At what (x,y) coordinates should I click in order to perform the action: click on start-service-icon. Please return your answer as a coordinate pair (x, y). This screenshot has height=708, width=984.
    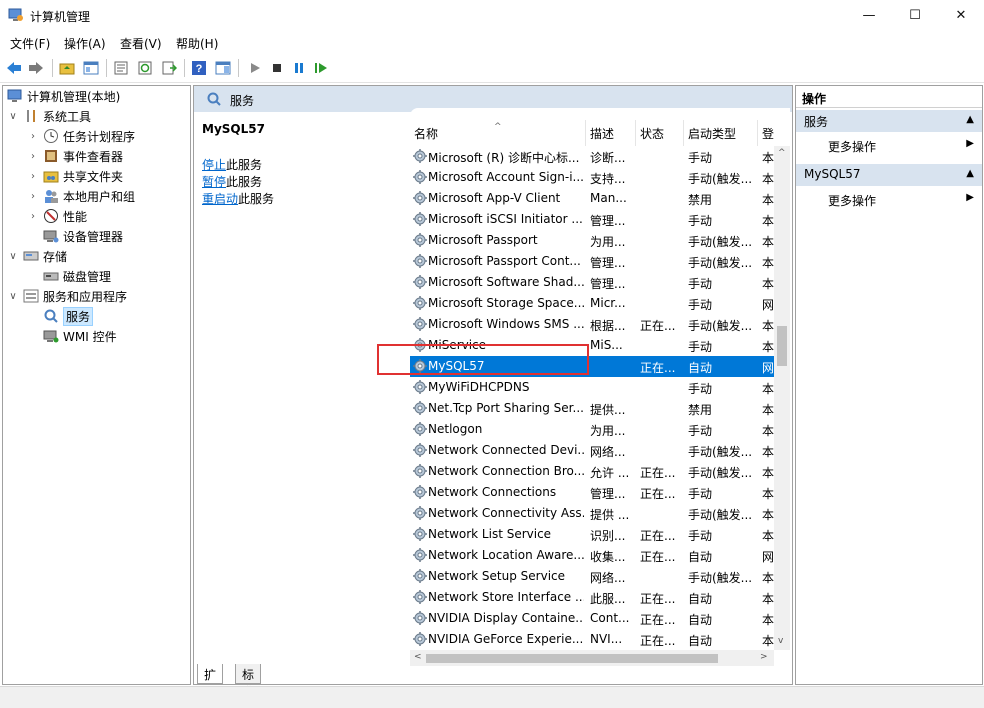
    Looking at the image, I should click on (255, 68).